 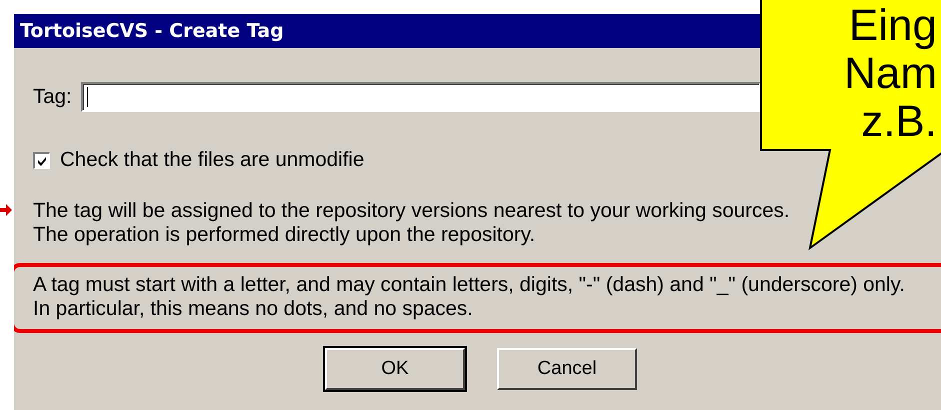 I want to click on callout-text: z.B., so click(x=899, y=122).